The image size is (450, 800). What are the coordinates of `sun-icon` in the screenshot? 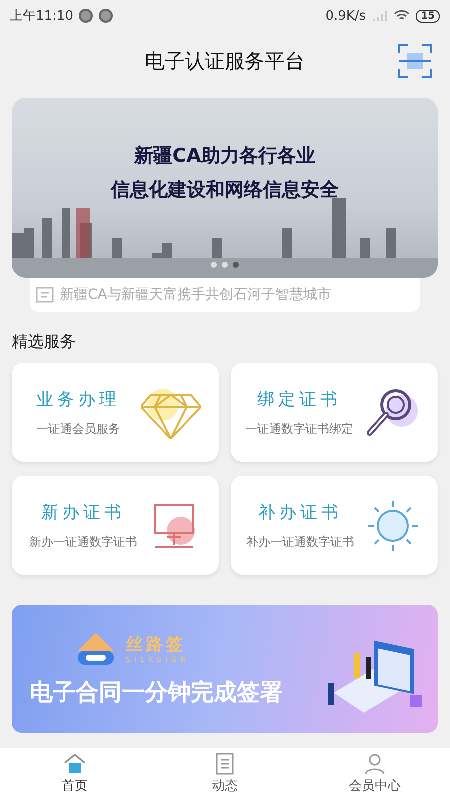 It's located at (393, 525).